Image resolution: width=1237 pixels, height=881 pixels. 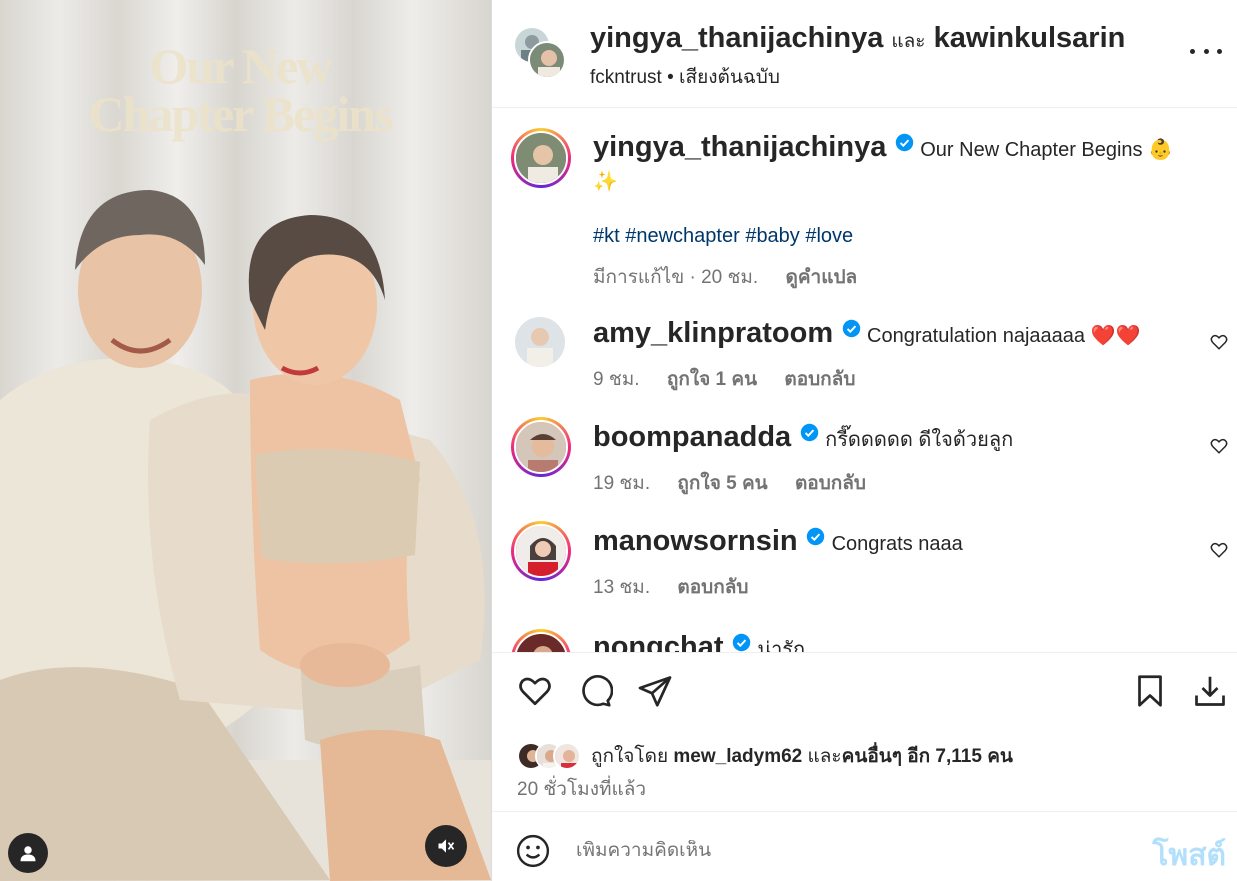 What do you see at coordinates (595, 691) in the screenshot?
I see `comment-bubble-icon` at bounding box center [595, 691].